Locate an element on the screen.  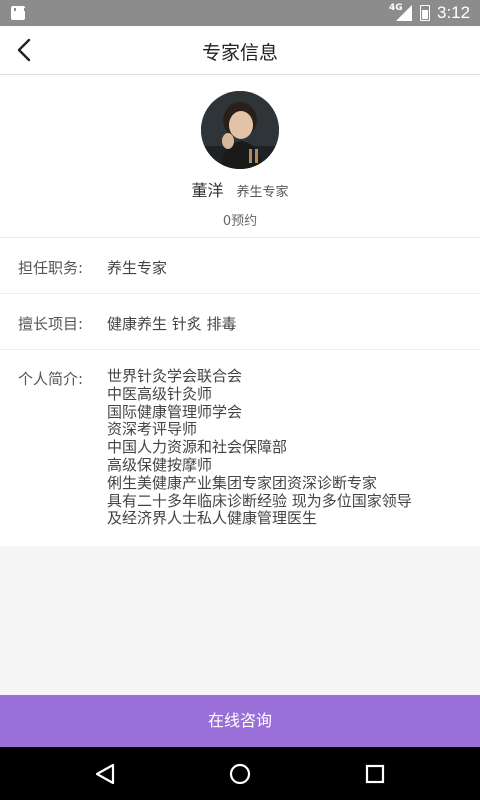
page-title: 专家信息 is located at coordinates (239, 53).